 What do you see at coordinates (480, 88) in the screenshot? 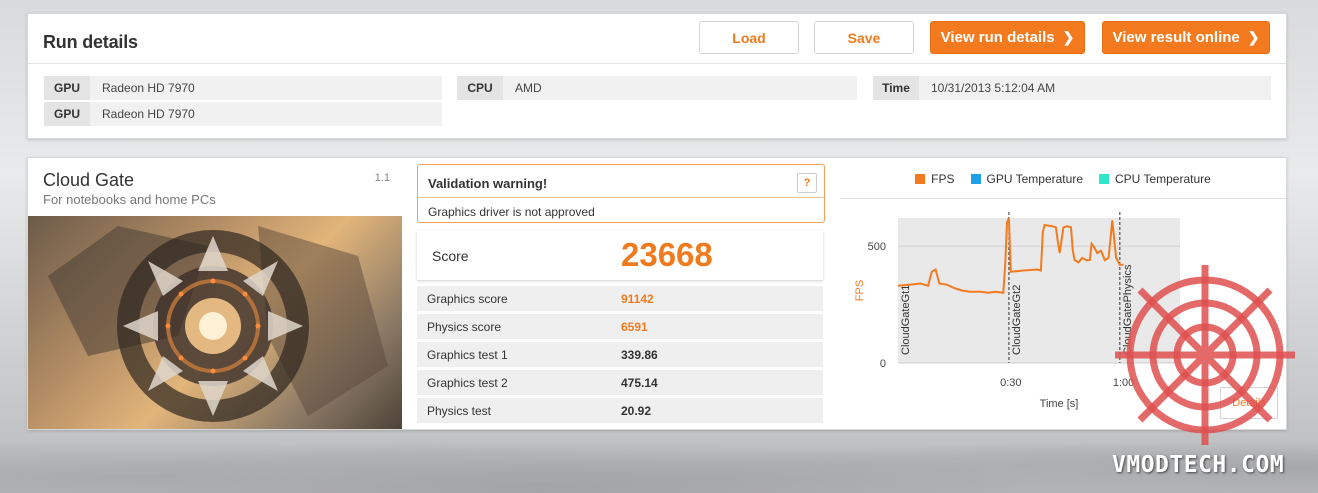
I see `cpu-label: CPU` at bounding box center [480, 88].